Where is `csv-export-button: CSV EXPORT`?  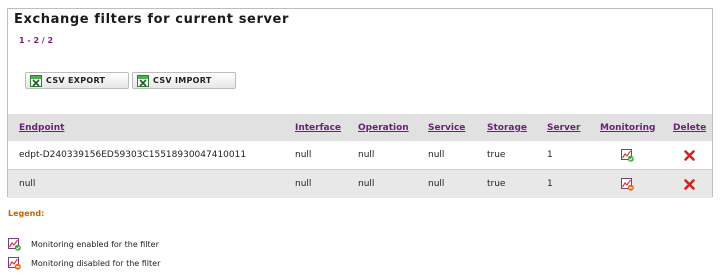 csv-export-button: CSV EXPORT is located at coordinates (77, 80).